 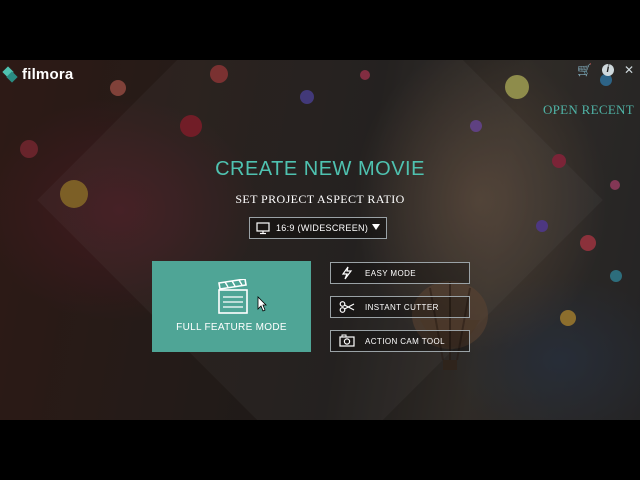 What do you see at coordinates (48, 74) in the screenshot?
I see `app-name: filmora` at bounding box center [48, 74].